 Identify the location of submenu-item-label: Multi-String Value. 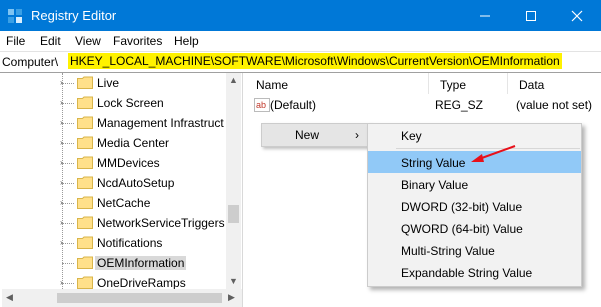
(448, 251).